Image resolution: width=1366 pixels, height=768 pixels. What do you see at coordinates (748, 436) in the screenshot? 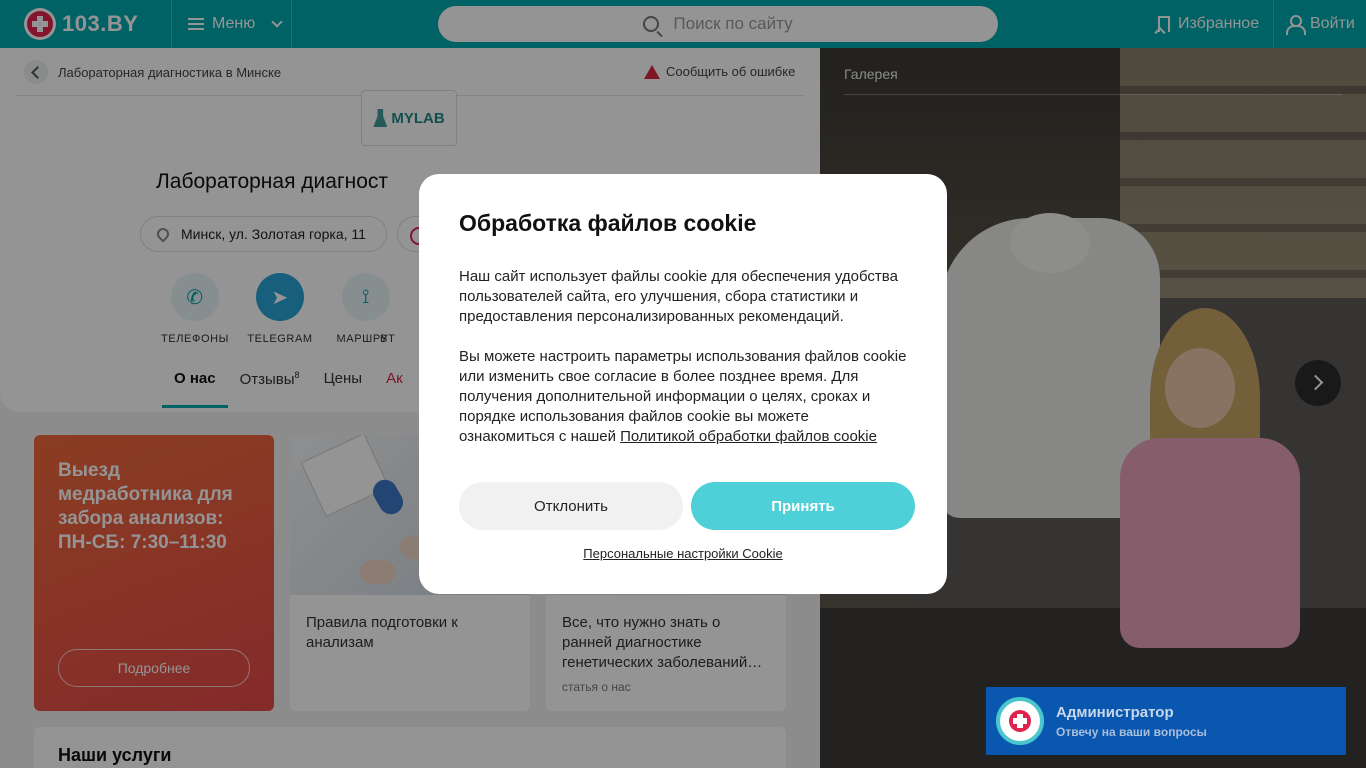
I see `cookie-policy-link: Политикой обработки файлов cookie` at bounding box center [748, 436].